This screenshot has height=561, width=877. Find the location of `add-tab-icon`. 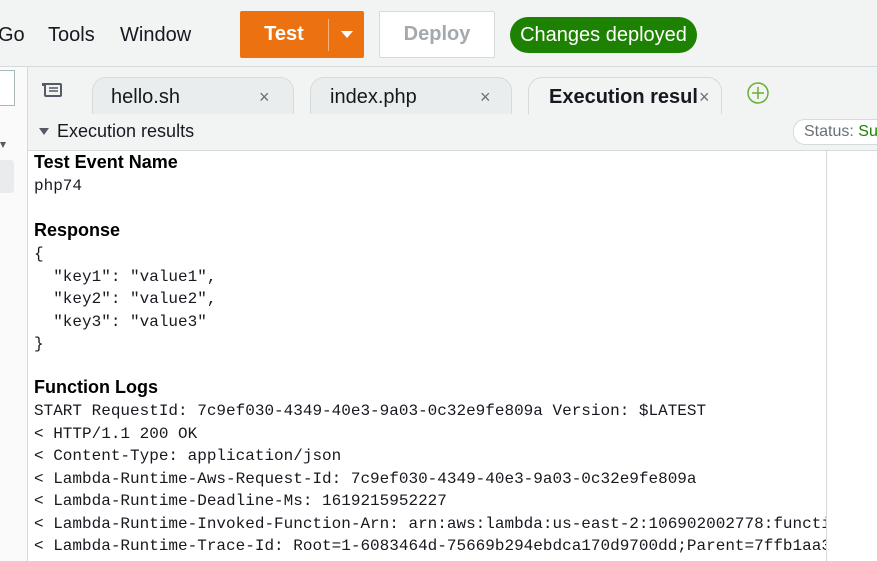

add-tab-icon is located at coordinates (758, 93).